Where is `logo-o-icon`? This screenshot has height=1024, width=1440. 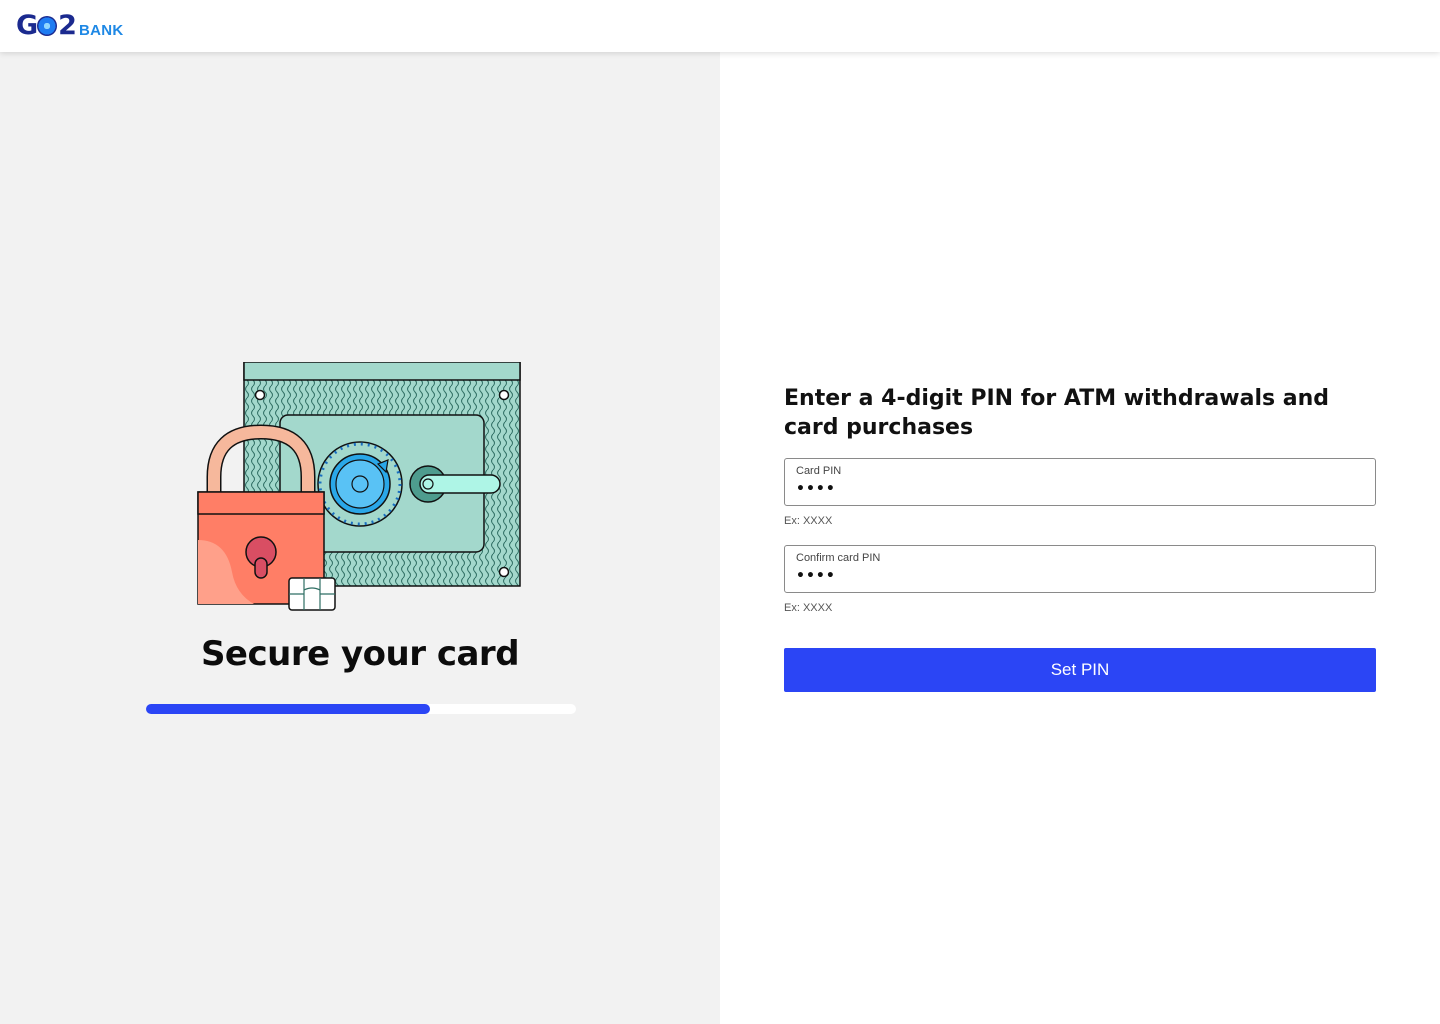
logo-o-icon is located at coordinates (47, 26).